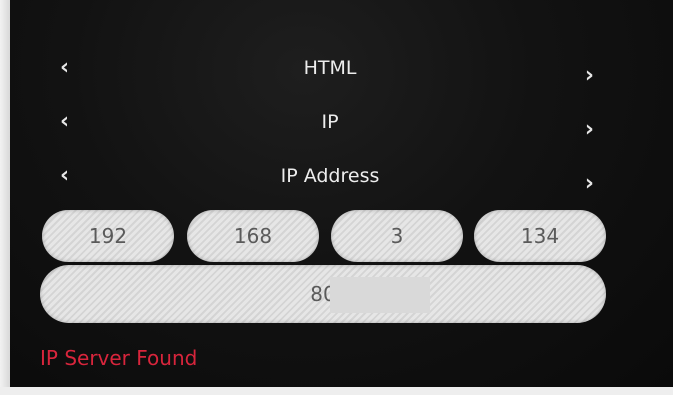 This screenshot has height=395, width=673. I want to click on menu-row-protocol: ‹ HTML ›, so click(330, 69).